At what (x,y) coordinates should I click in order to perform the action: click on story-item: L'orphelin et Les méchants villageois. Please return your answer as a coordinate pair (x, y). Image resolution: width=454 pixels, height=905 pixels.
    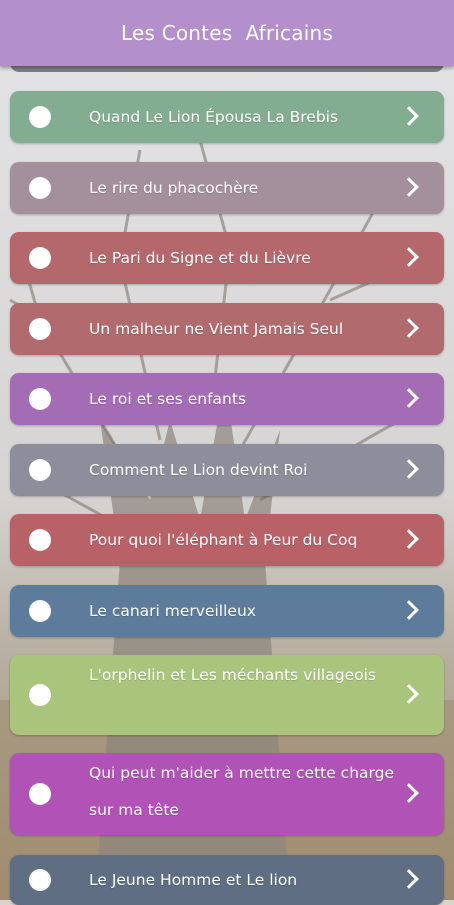
    Looking at the image, I should click on (227, 695).